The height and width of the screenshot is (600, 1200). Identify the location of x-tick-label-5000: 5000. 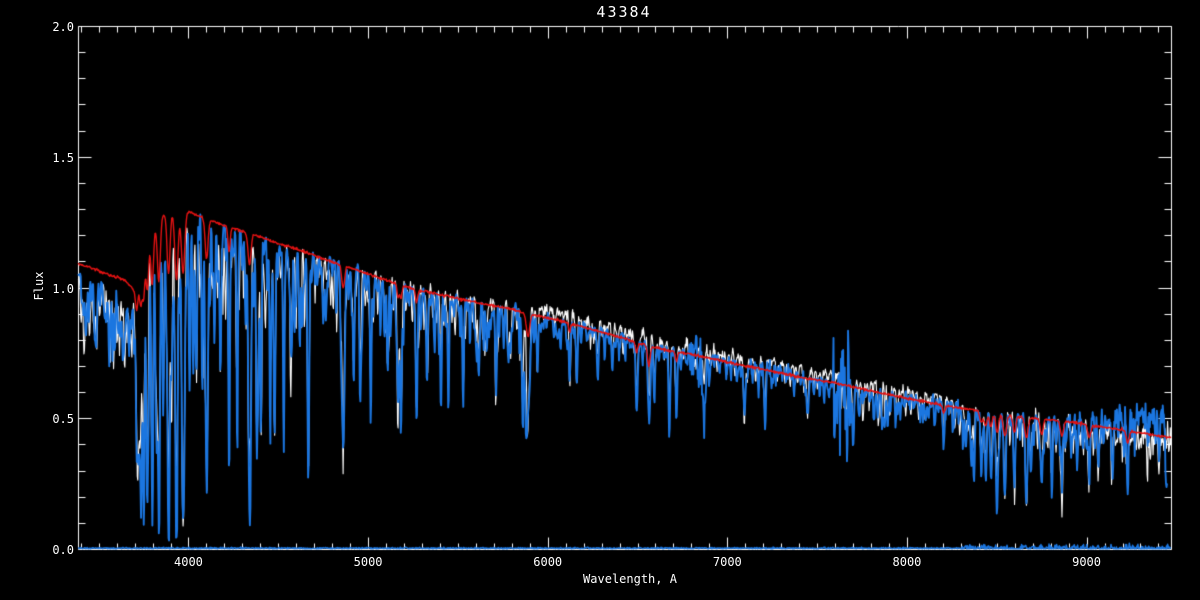
(368, 562).